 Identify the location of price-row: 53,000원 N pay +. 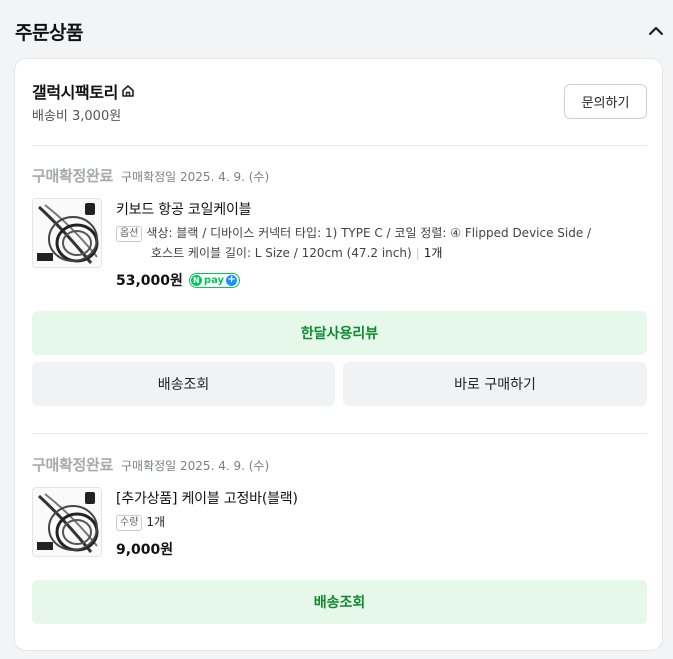
(178, 280).